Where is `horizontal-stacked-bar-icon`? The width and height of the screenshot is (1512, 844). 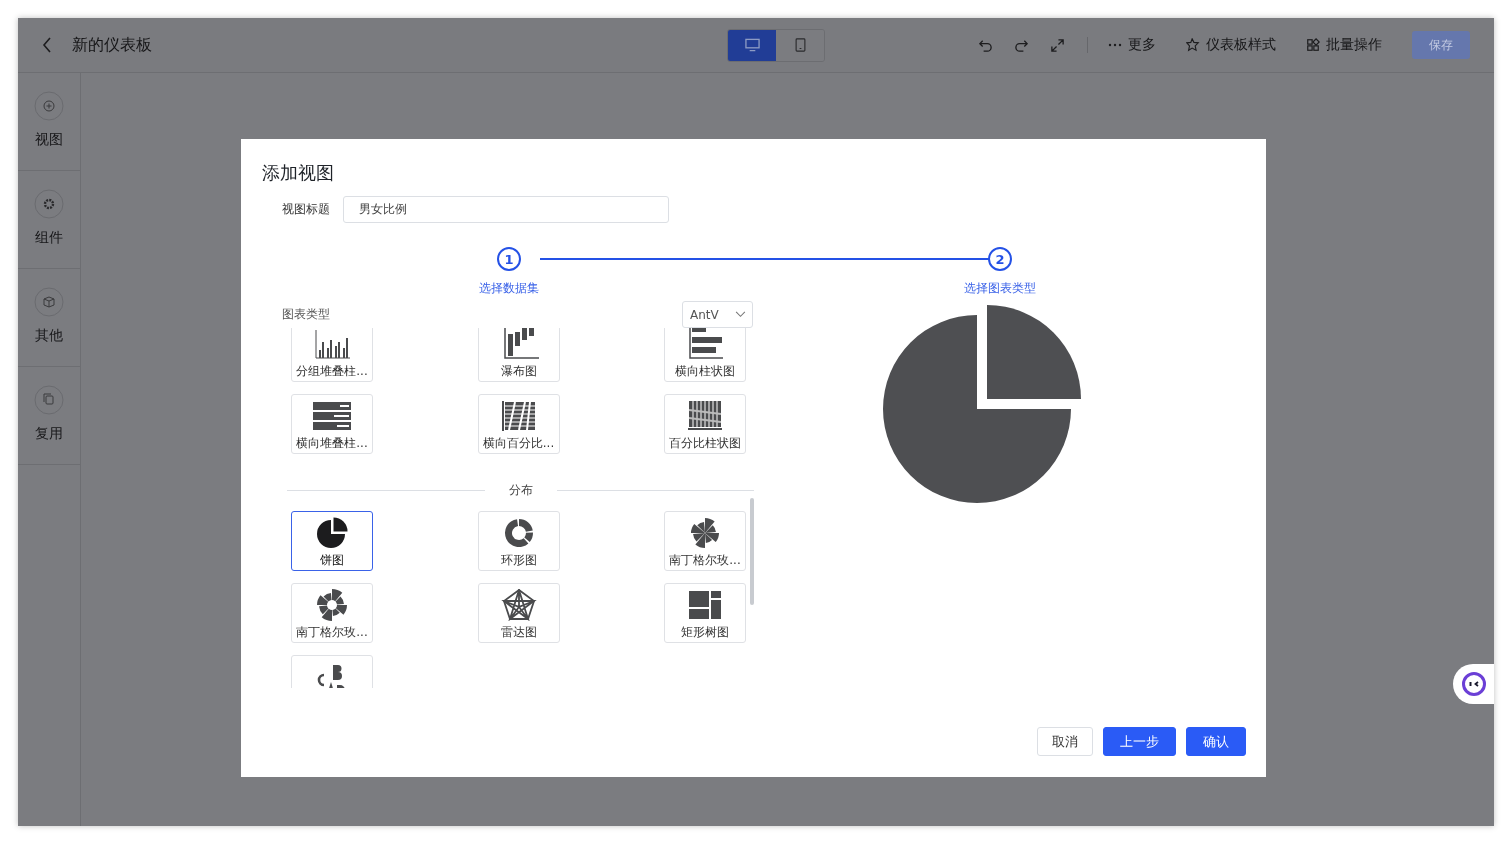 horizontal-stacked-bar-icon is located at coordinates (332, 416).